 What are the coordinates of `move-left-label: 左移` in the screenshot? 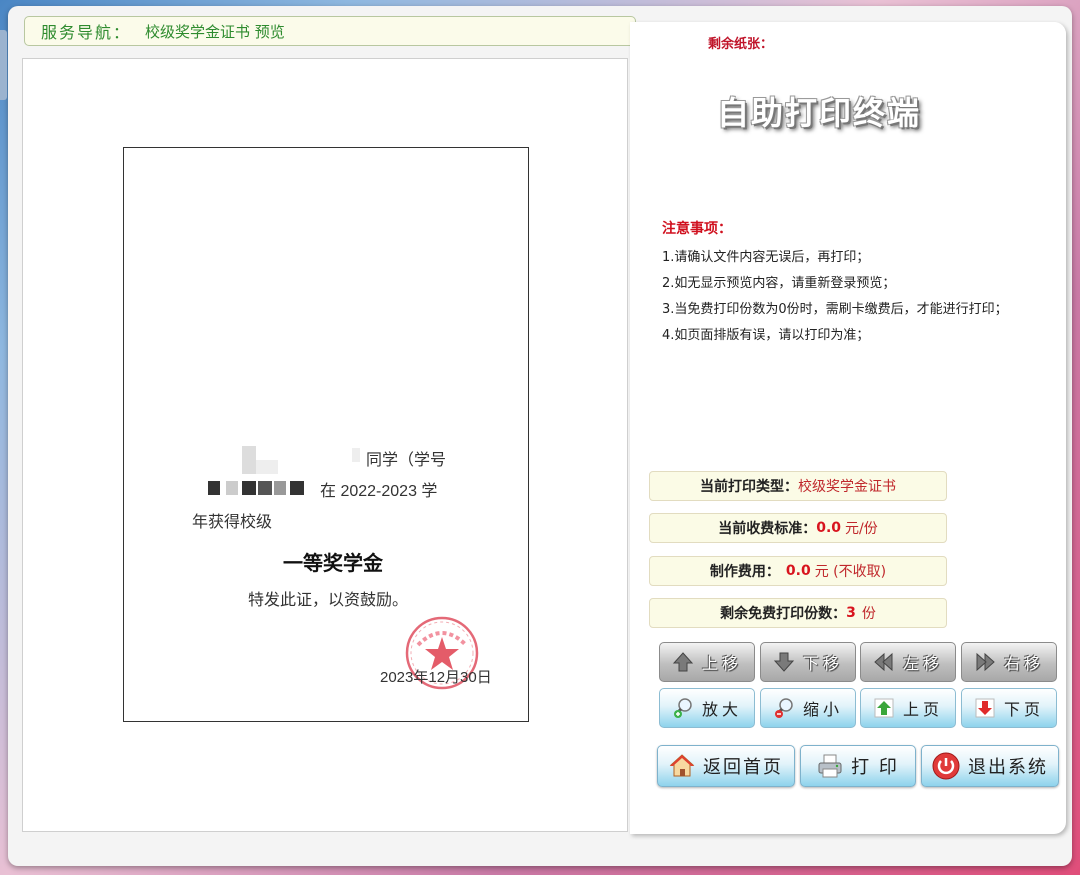 It's located at (922, 663).